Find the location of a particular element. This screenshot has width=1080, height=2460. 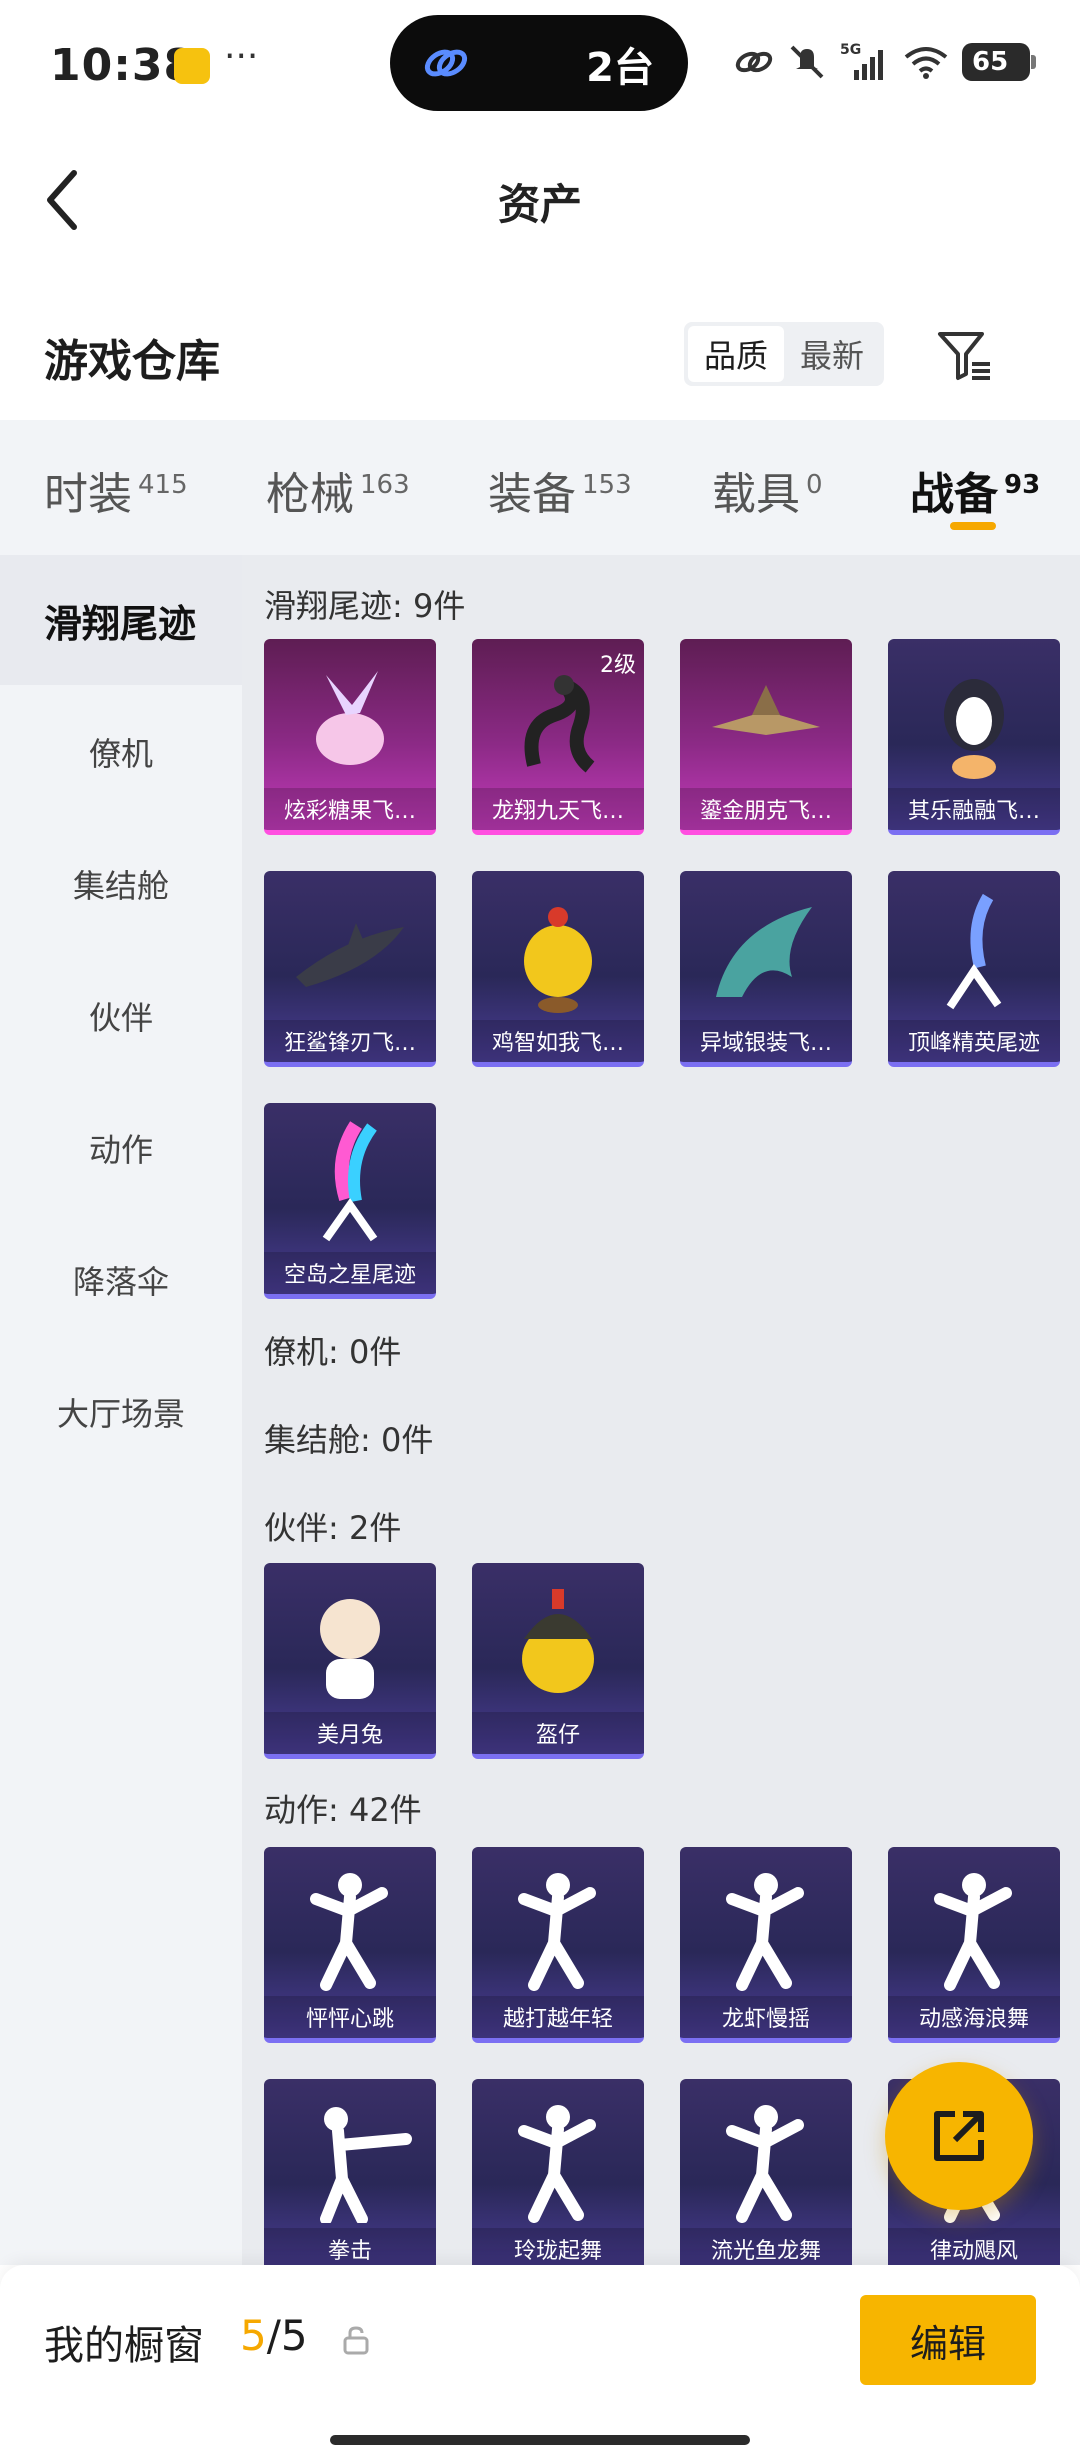

mute-icon is located at coordinates (807, 62).